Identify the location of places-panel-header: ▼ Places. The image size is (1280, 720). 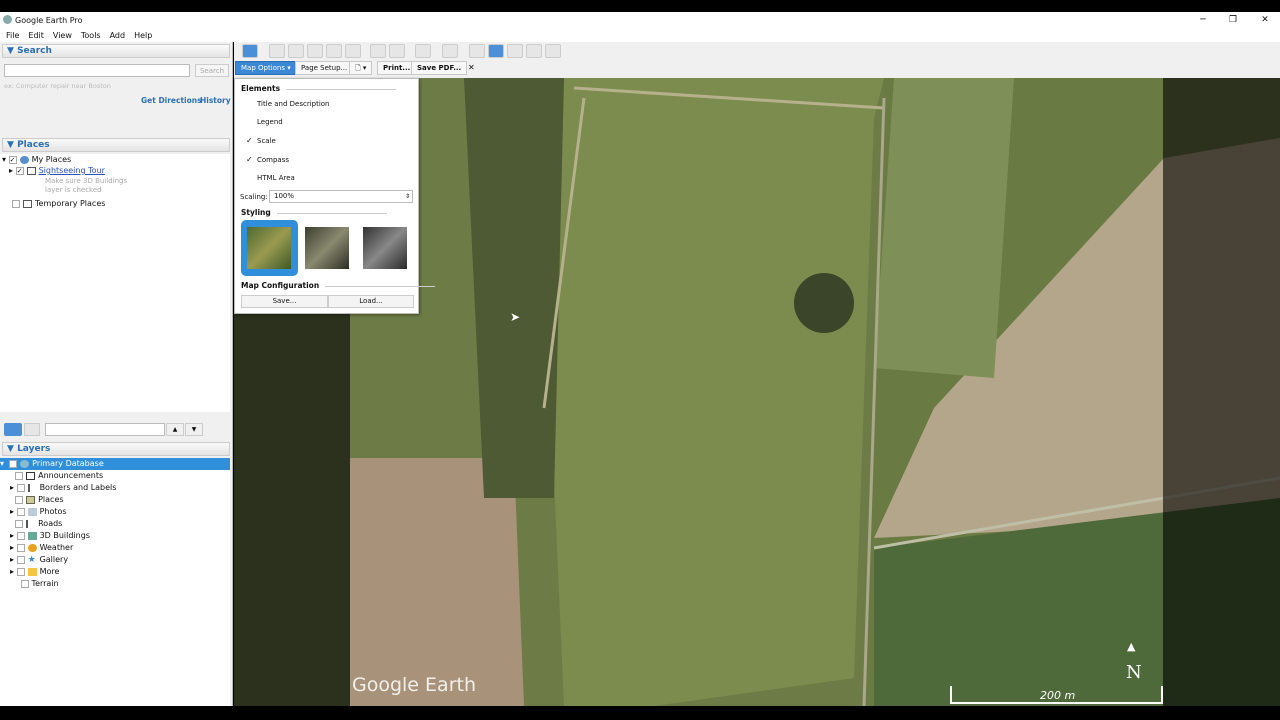
(116, 145).